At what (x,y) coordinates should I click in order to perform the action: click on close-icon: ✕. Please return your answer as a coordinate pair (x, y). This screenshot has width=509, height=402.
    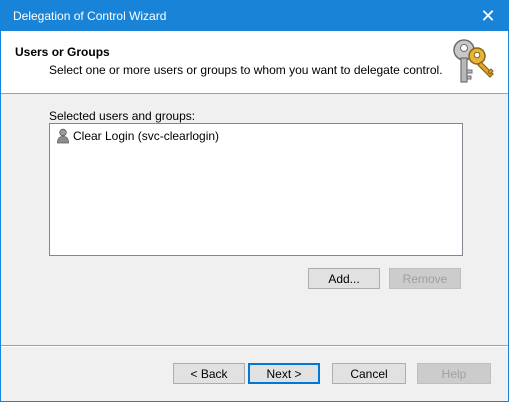
    Looking at the image, I should click on (488, 16).